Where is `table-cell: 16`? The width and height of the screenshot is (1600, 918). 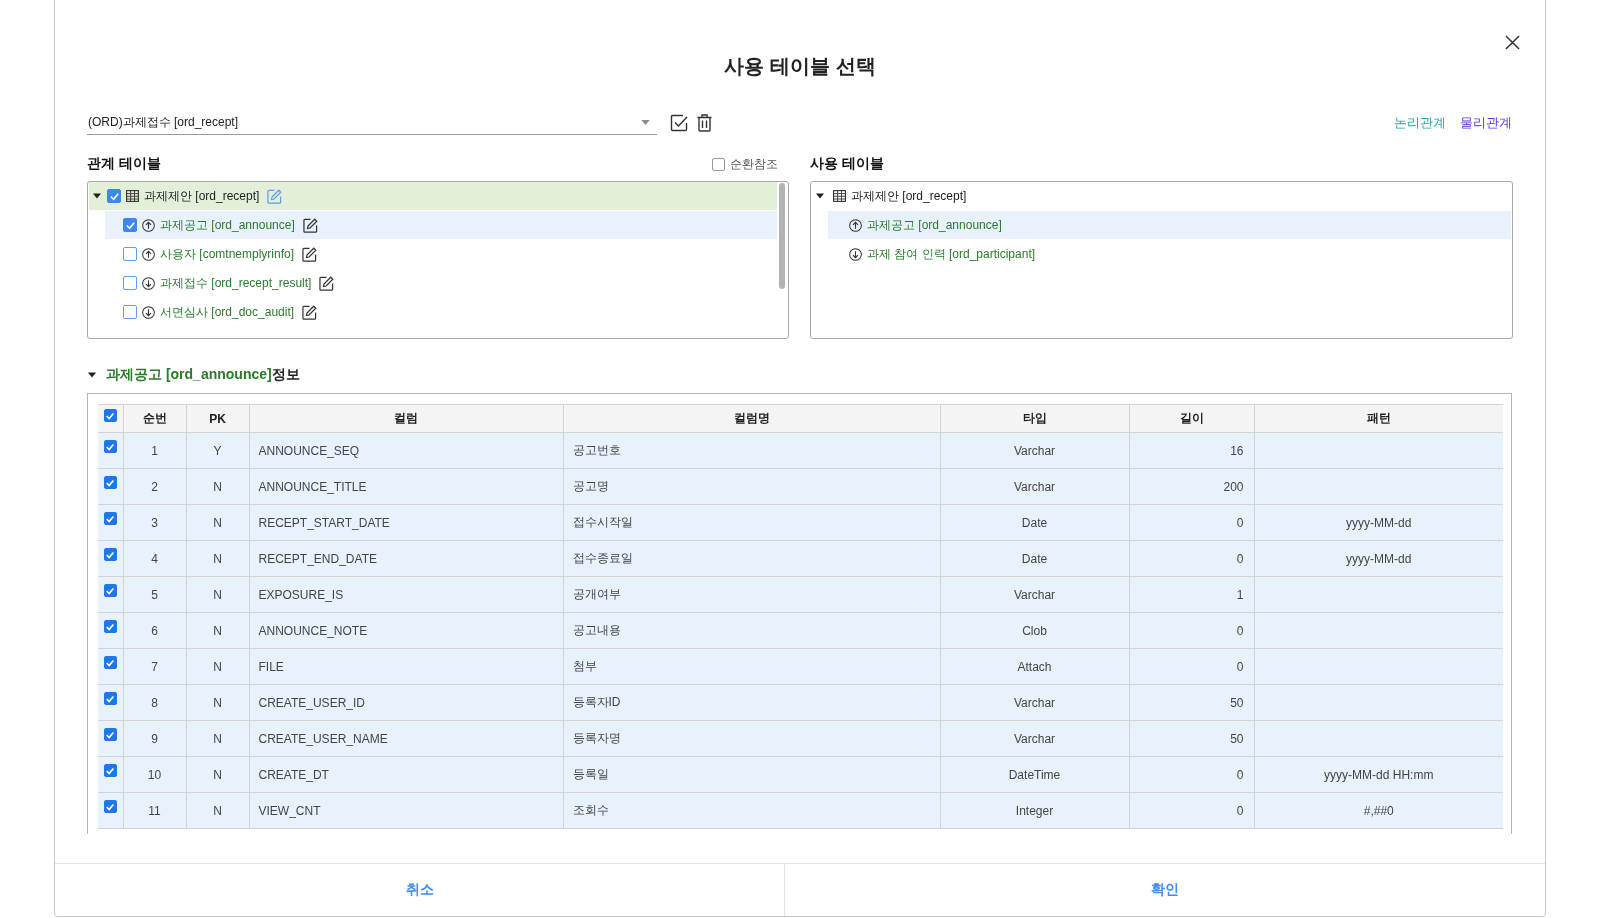
table-cell: 16 is located at coordinates (1191, 450).